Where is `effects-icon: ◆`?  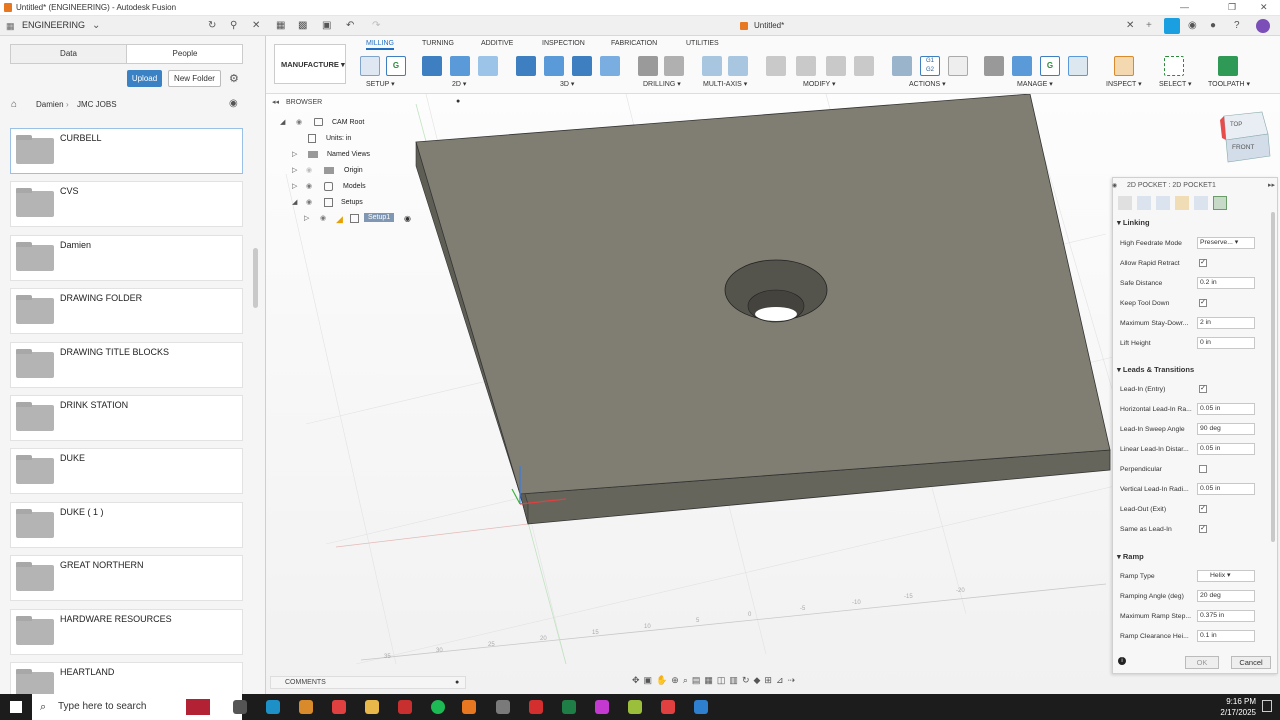
effects-icon: ◆ is located at coordinates (758, 680).